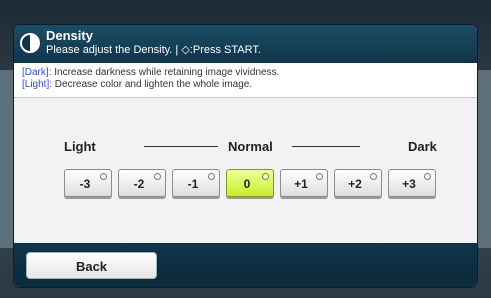 This screenshot has width=491, height=298. Describe the element at coordinates (181, 146) in the screenshot. I see `scale-divider-left` at that location.